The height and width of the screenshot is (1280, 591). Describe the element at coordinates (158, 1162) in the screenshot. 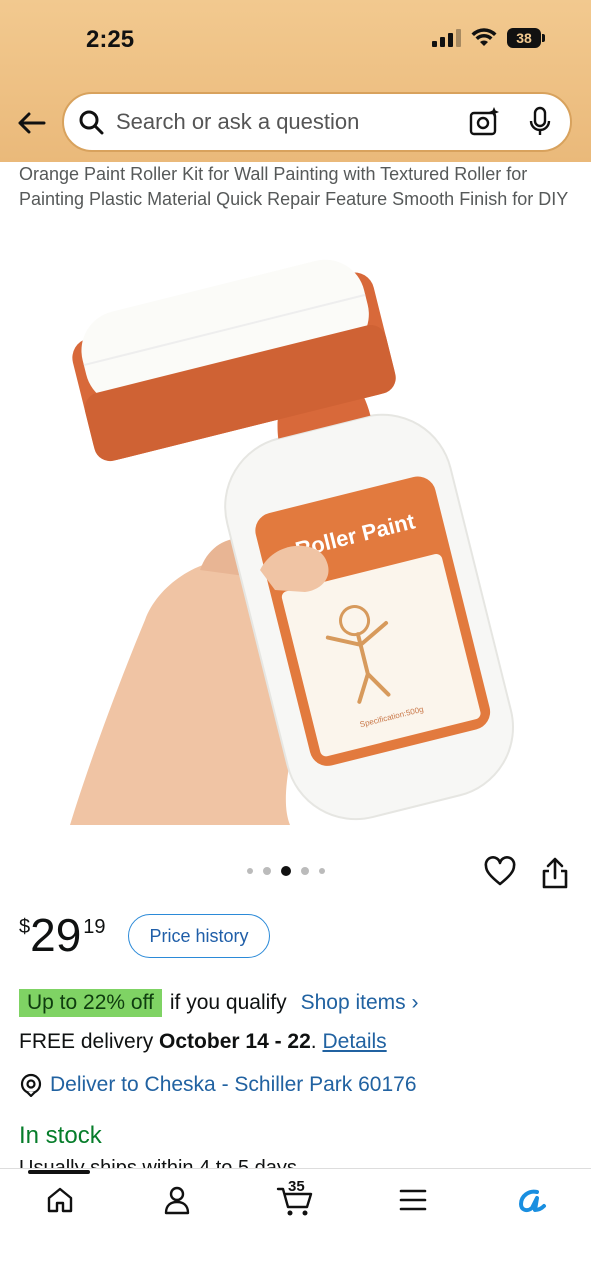

I see `shipping-time-text: Usually ships within 4 to 5 days` at that location.